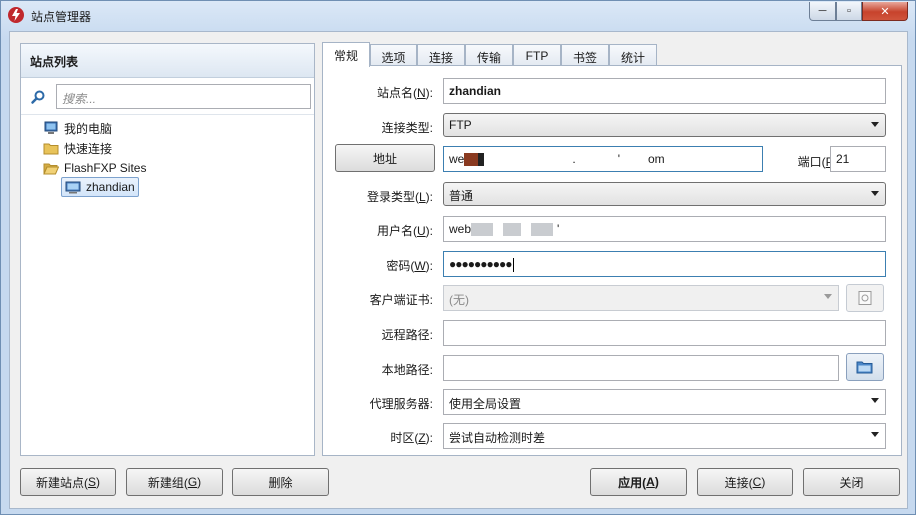 This screenshot has height=515, width=916. Describe the element at coordinates (664, 264) in the screenshot. I see `password-field: ●●●●●●●●●●` at that location.